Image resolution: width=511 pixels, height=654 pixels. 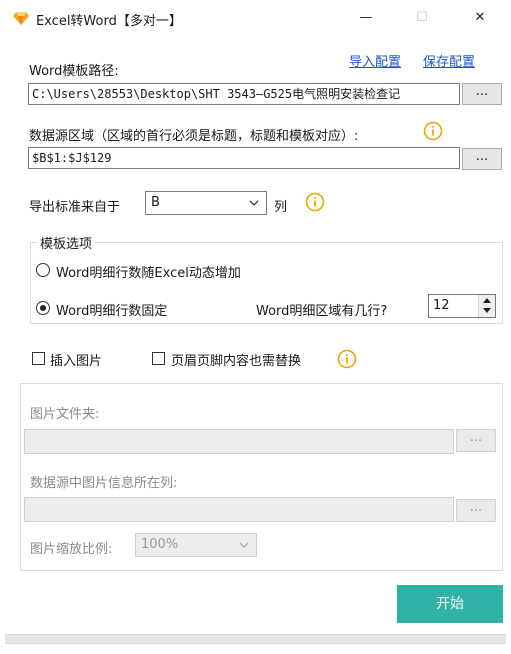 What do you see at coordinates (487, 300) in the screenshot?
I see `stepper-up-icon` at bounding box center [487, 300].